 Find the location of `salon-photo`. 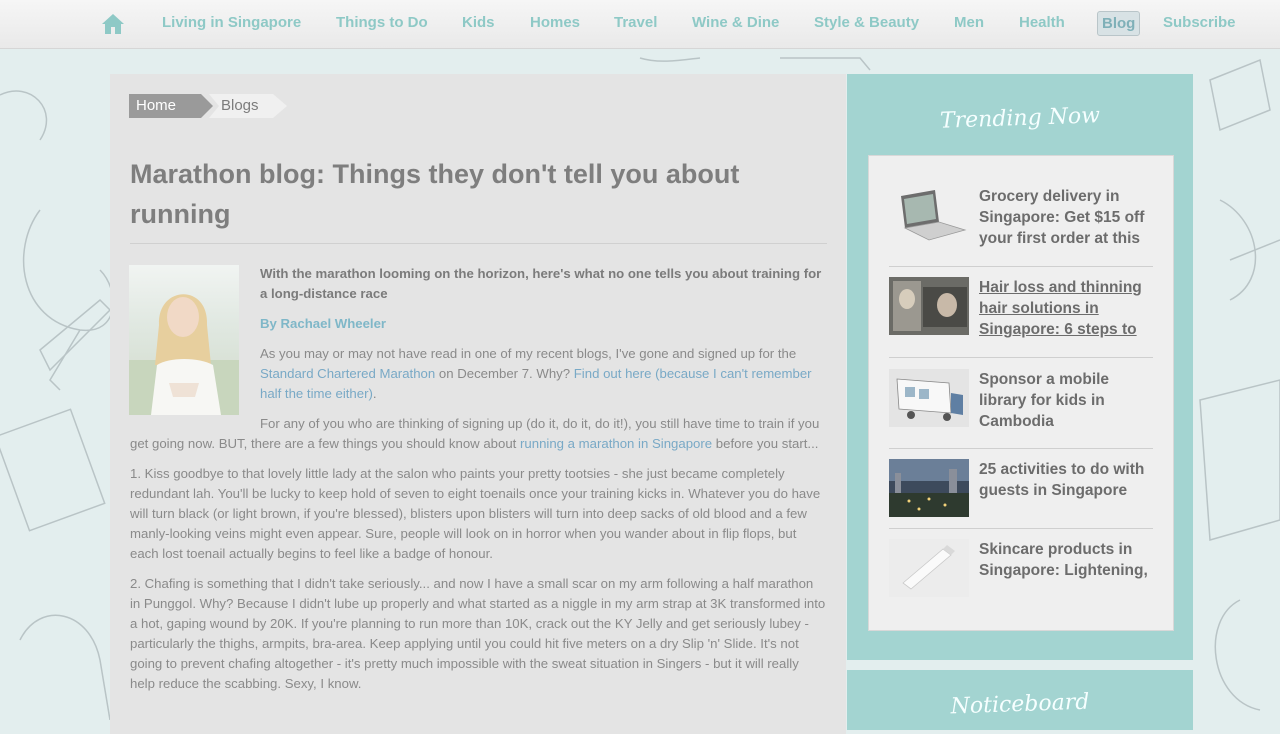

salon-photo is located at coordinates (929, 306).